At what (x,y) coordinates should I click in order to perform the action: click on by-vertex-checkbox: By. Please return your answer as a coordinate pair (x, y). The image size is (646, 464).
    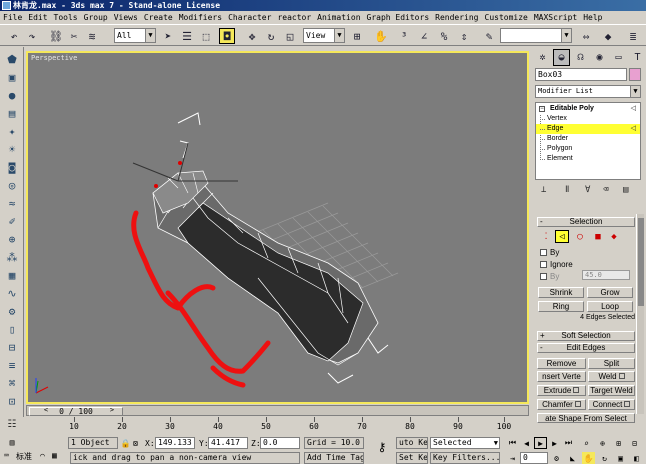
    Looking at the image, I should click on (549, 252).